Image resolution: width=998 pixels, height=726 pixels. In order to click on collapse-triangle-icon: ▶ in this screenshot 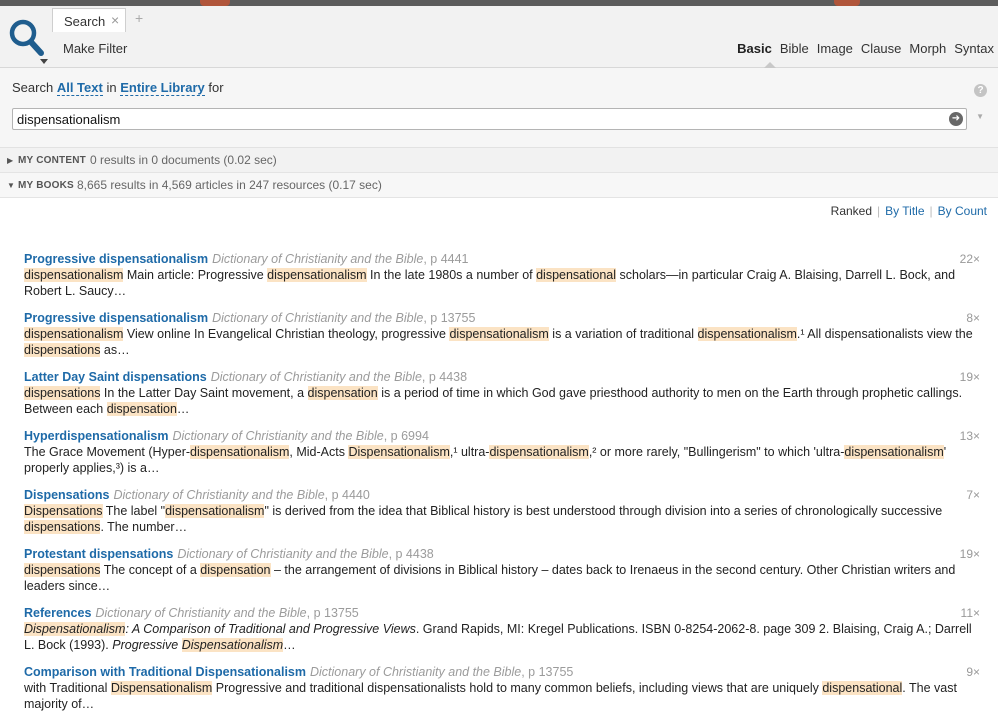, I will do `click(10, 160)`.